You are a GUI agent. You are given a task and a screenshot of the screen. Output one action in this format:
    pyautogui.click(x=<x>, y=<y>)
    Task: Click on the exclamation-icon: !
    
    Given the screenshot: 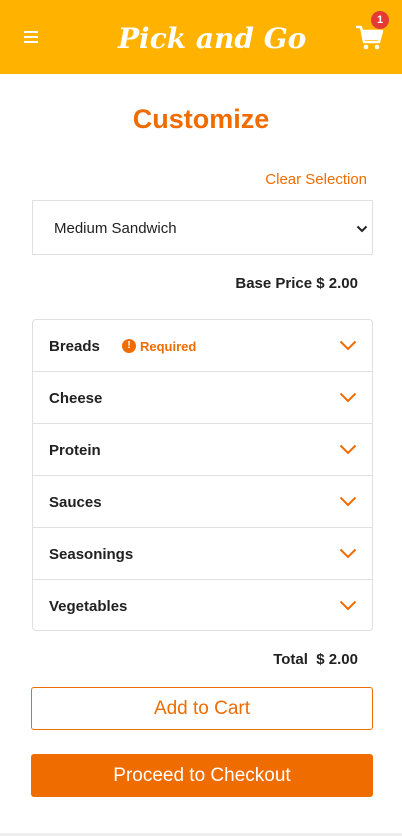 What is the action you would take?
    pyautogui.click(x=129, y=346)
    